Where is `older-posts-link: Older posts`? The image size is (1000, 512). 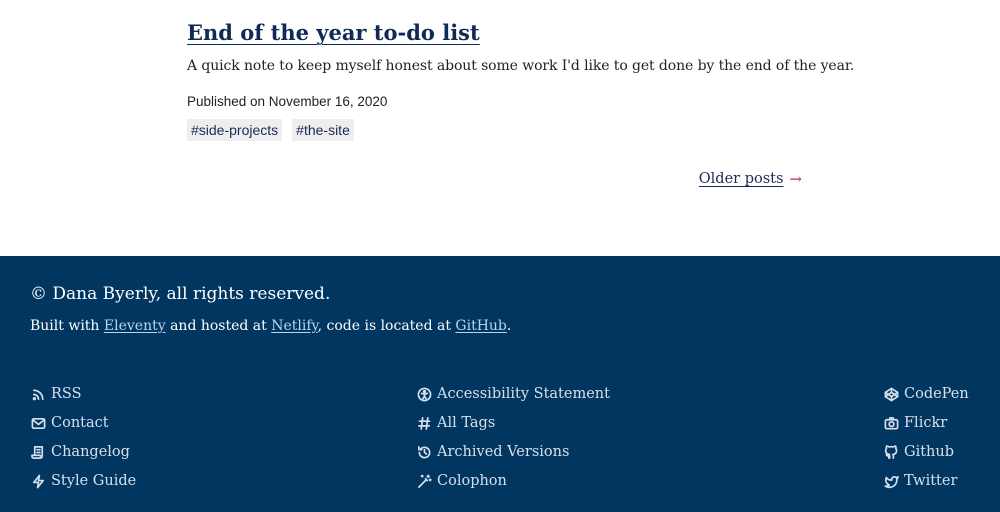 older-posts-link: Older posts is located at coordinates (741, 179).